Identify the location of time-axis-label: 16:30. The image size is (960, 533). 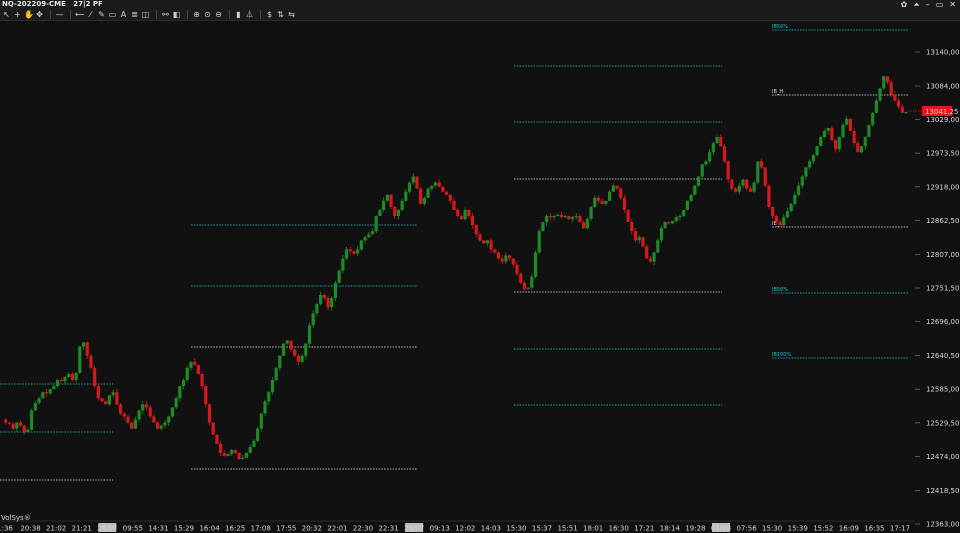
(619, 529).